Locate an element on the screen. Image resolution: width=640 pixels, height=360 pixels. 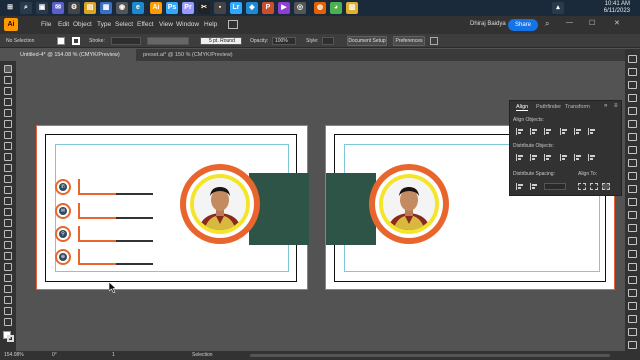
links-icon is located at coordinates (632, 254).